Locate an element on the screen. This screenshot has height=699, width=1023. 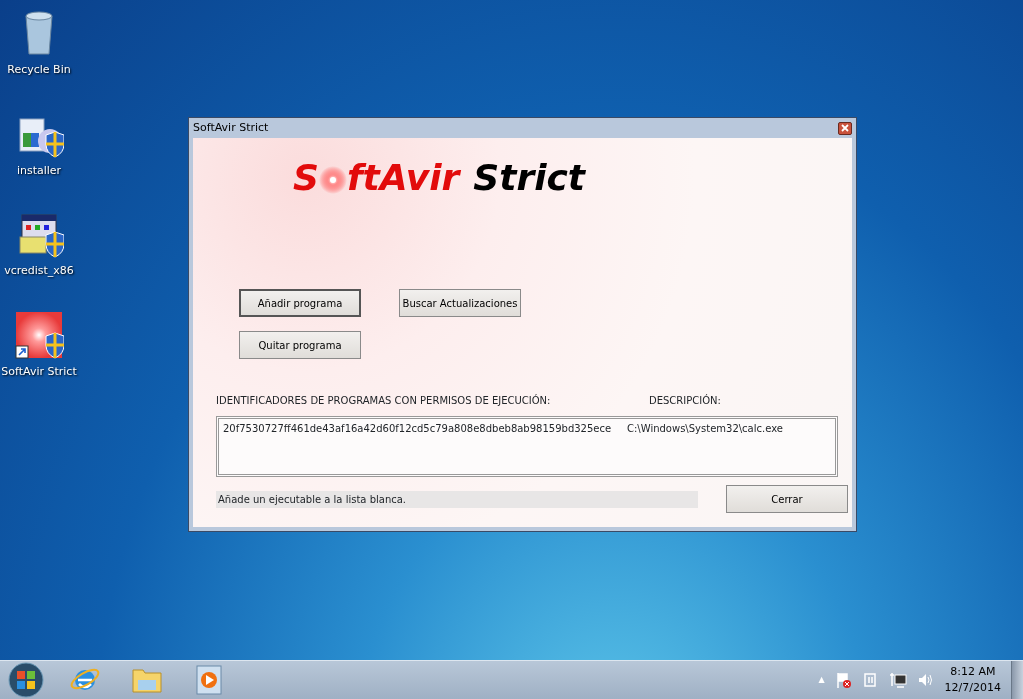
action-button: Quitar programa is located at coordinates (300, 345).